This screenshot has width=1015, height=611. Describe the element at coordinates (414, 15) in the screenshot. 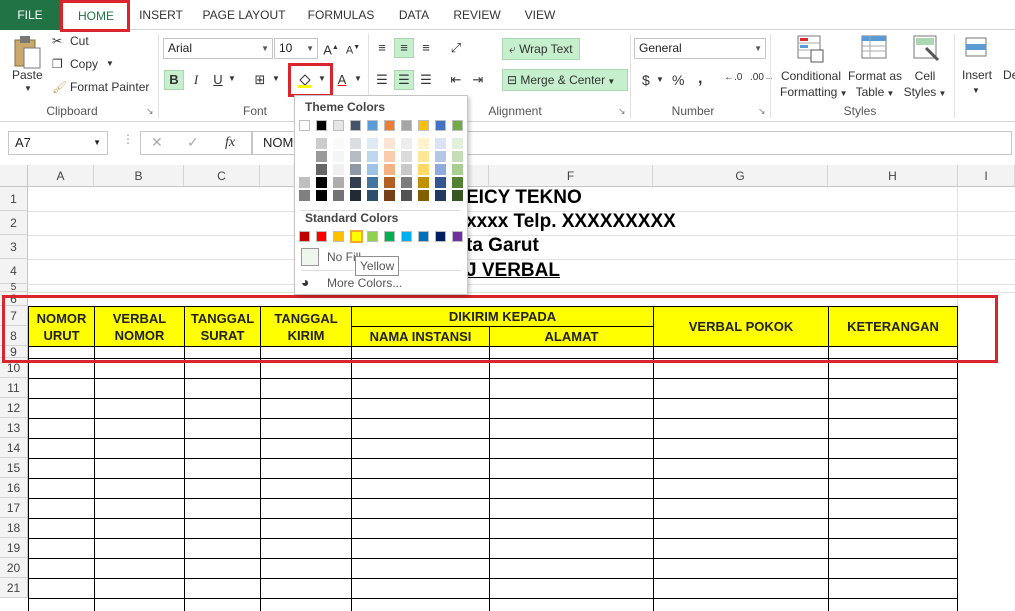

I see `tab-data: DATA` at that location.